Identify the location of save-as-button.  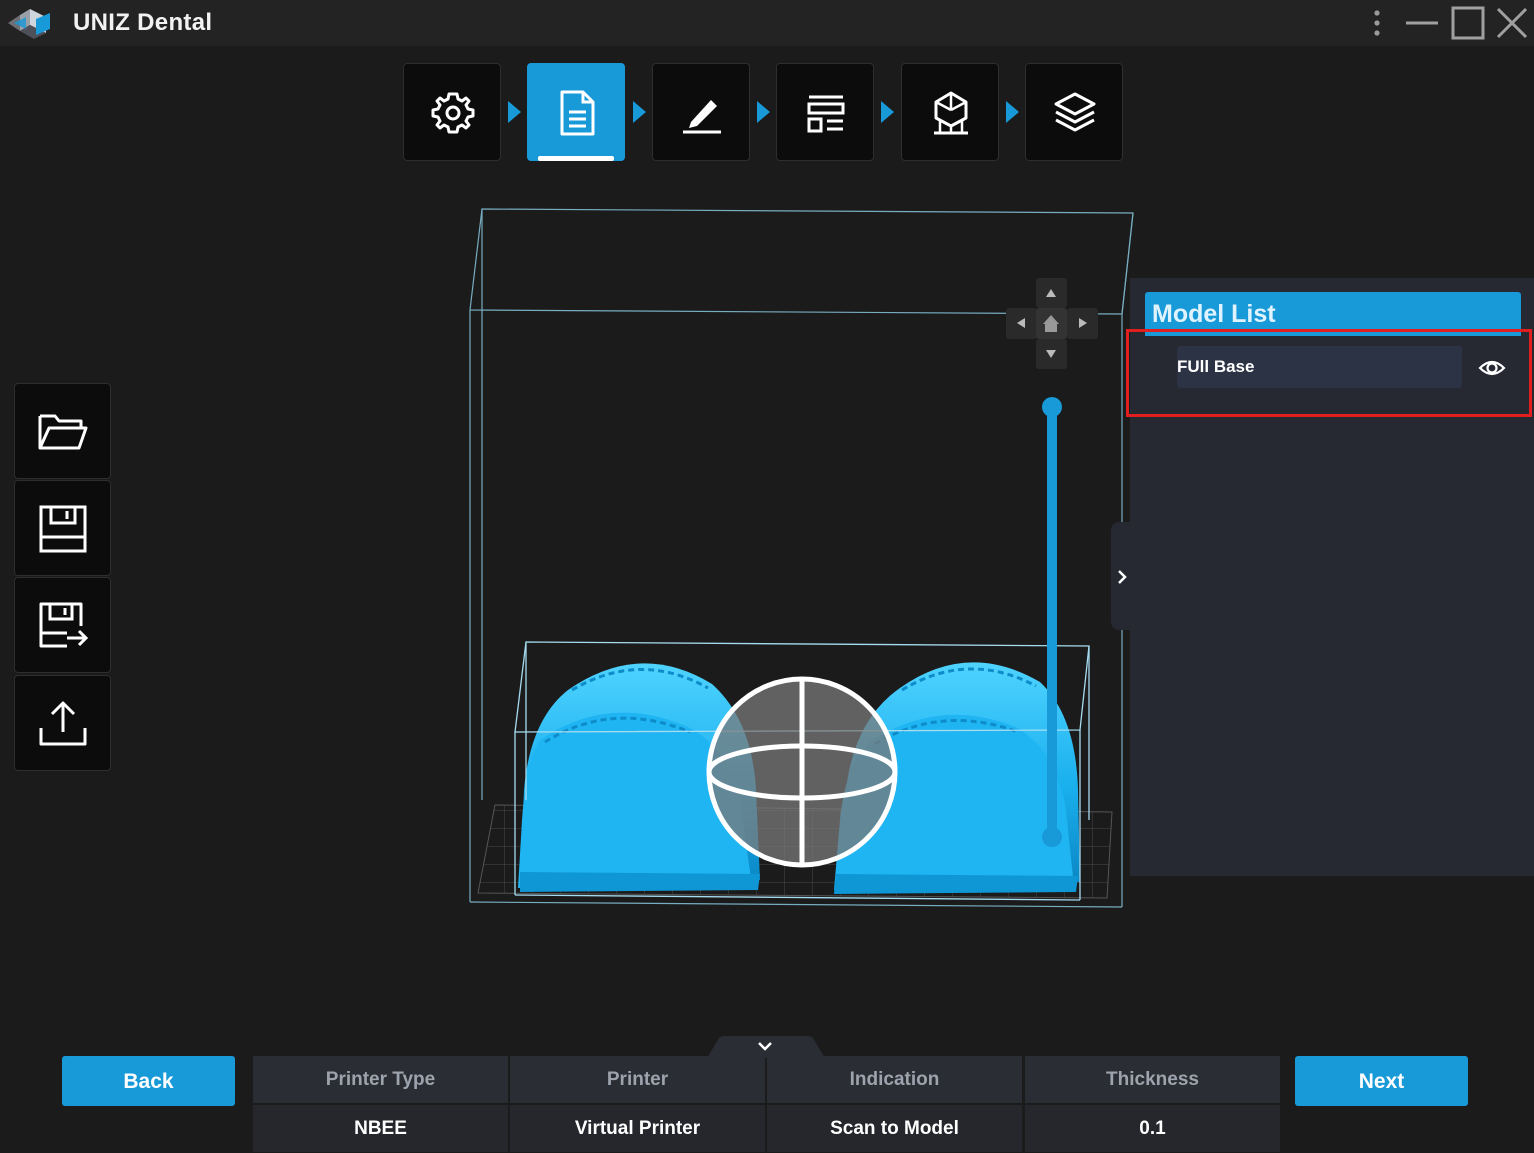
(62, 625).